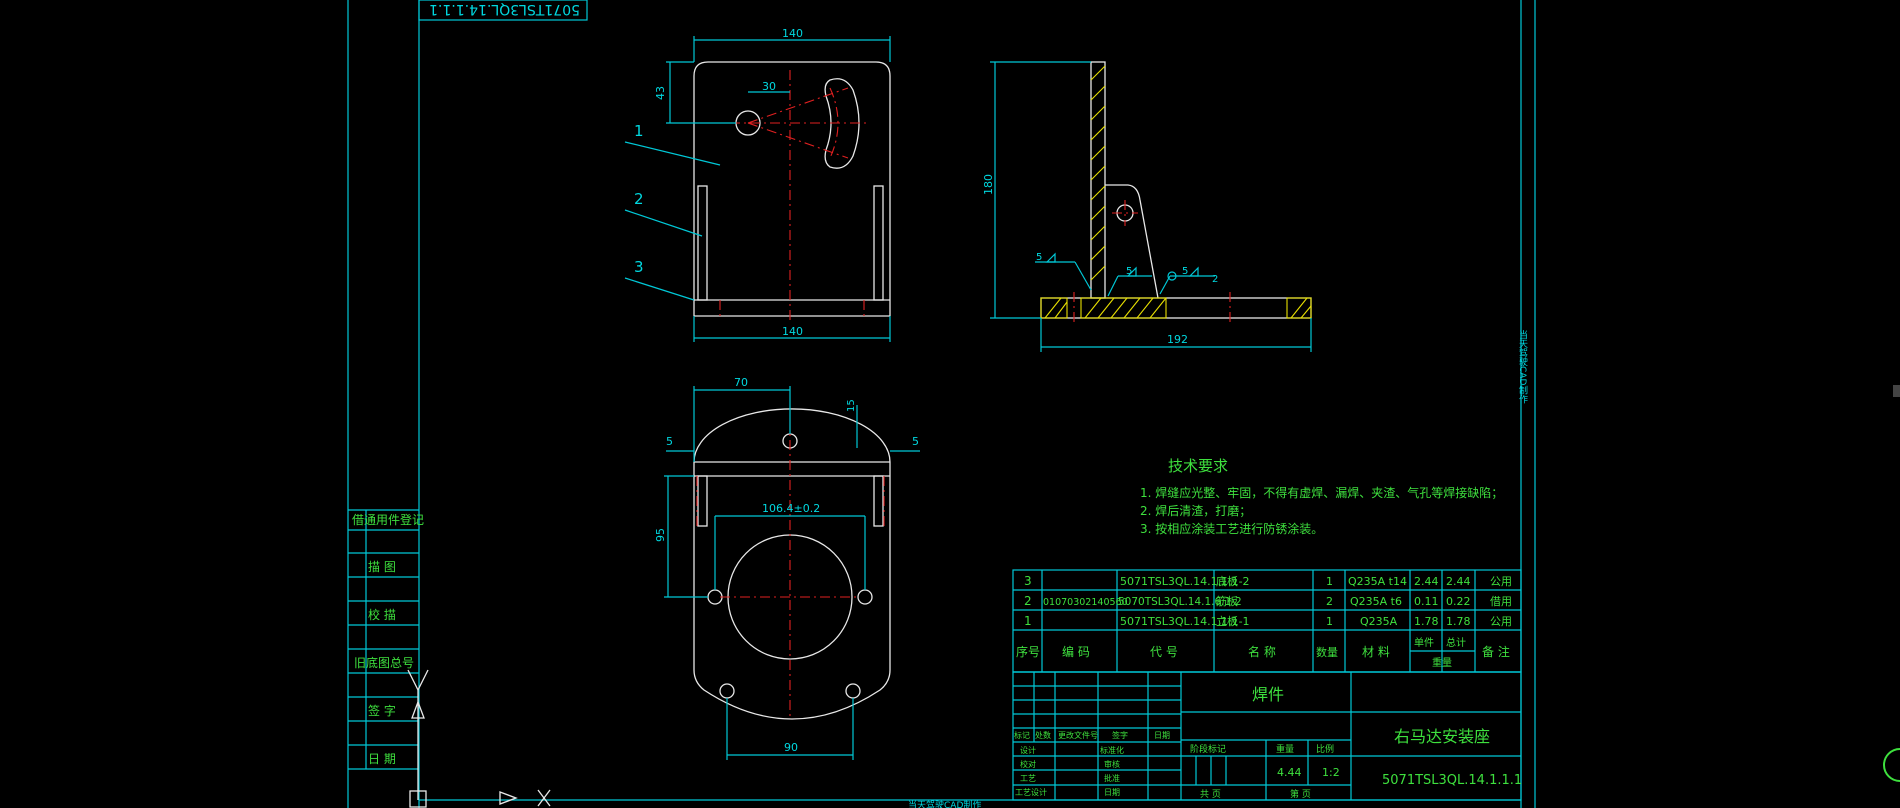 The height and width of the screenshot is (808, 1900). What do you see at coordinates (944, 803) in the screenshot?
I see `bottom-label: 当天驾驶CAD制作` at bounding box center [944, 803].